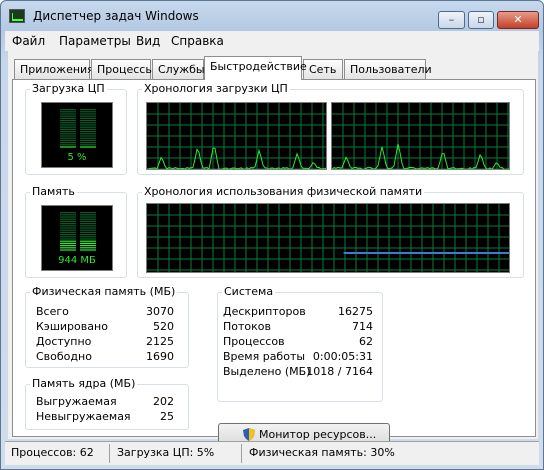  I want to click on status-divider, so click(109, 453).